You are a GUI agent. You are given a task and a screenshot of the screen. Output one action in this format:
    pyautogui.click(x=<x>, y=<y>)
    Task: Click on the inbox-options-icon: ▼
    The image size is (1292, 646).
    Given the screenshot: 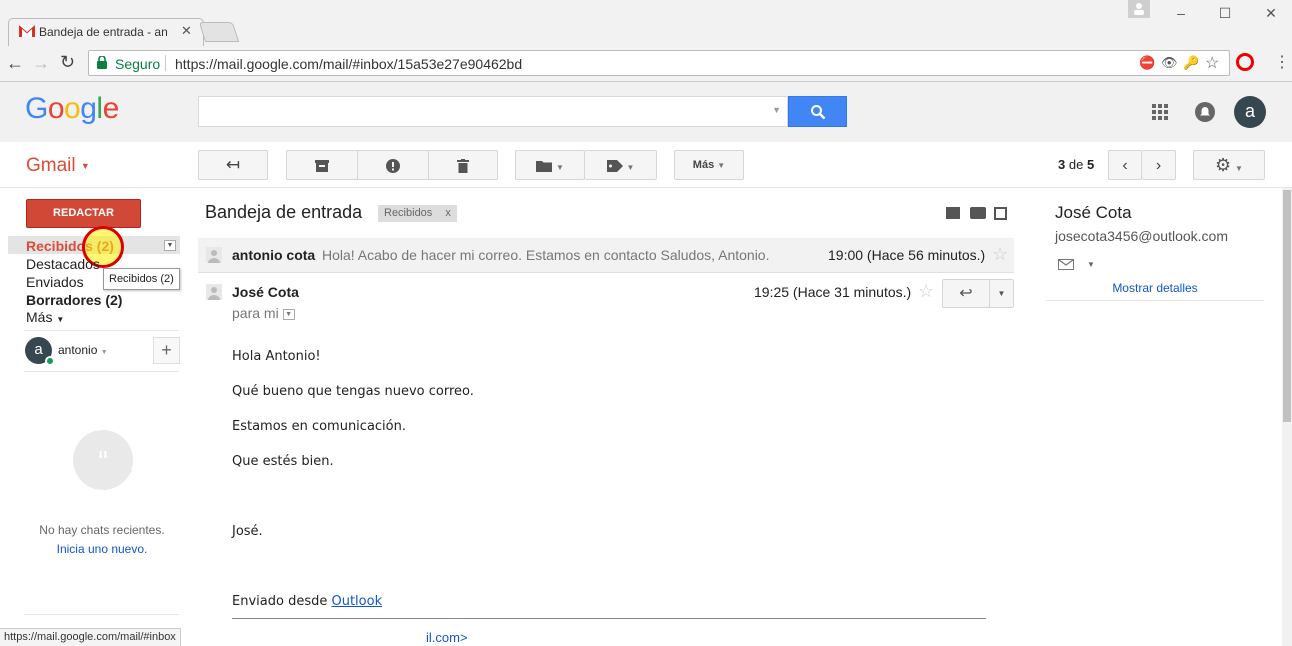 What is the action you would take?
    pyautogui.click(x=170, y=245)
    